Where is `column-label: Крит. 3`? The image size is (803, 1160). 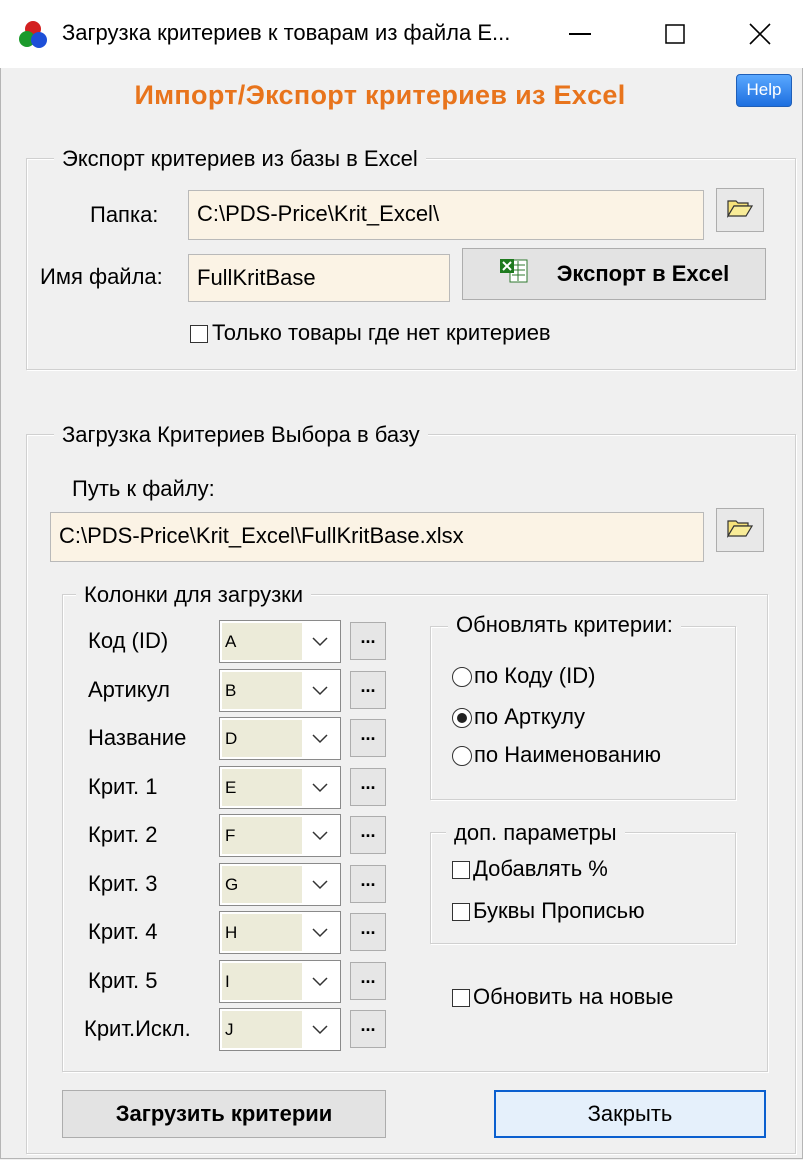
column-label: Крит. 3 is located at coordinates (123, 883).